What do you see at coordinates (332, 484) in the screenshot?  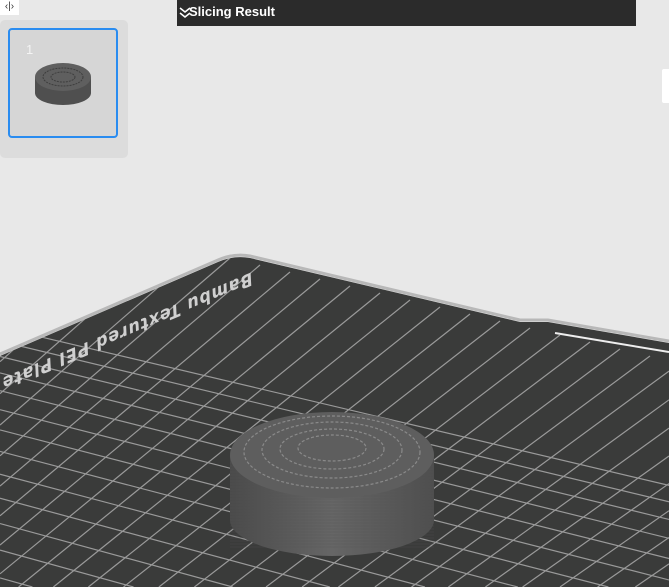 I see `model-object` at bounding box center [332, 484].